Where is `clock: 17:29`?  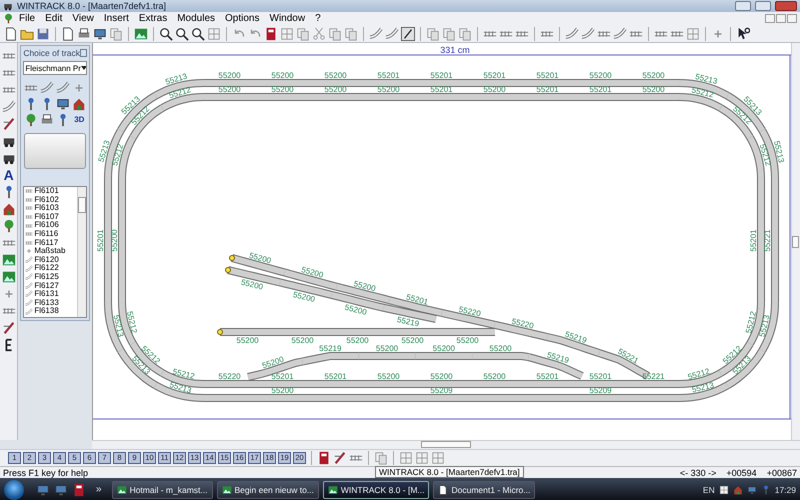 clock: 17:29 is located at coordinates (785, 489).